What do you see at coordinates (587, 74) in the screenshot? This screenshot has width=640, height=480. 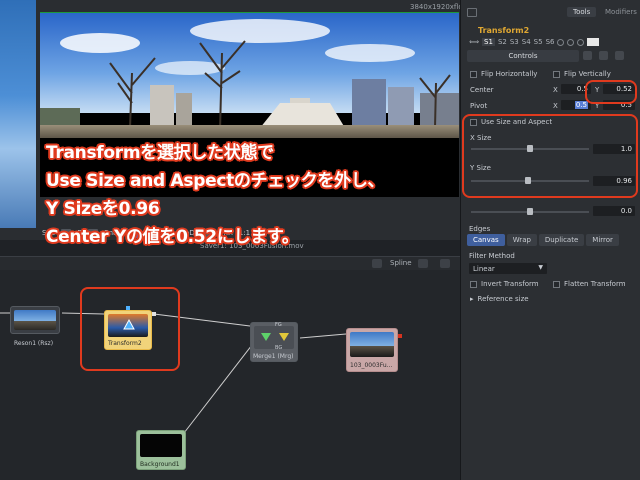 I see `flip-vertically-label: Flip Vertically` at bounding box center [587, 74].